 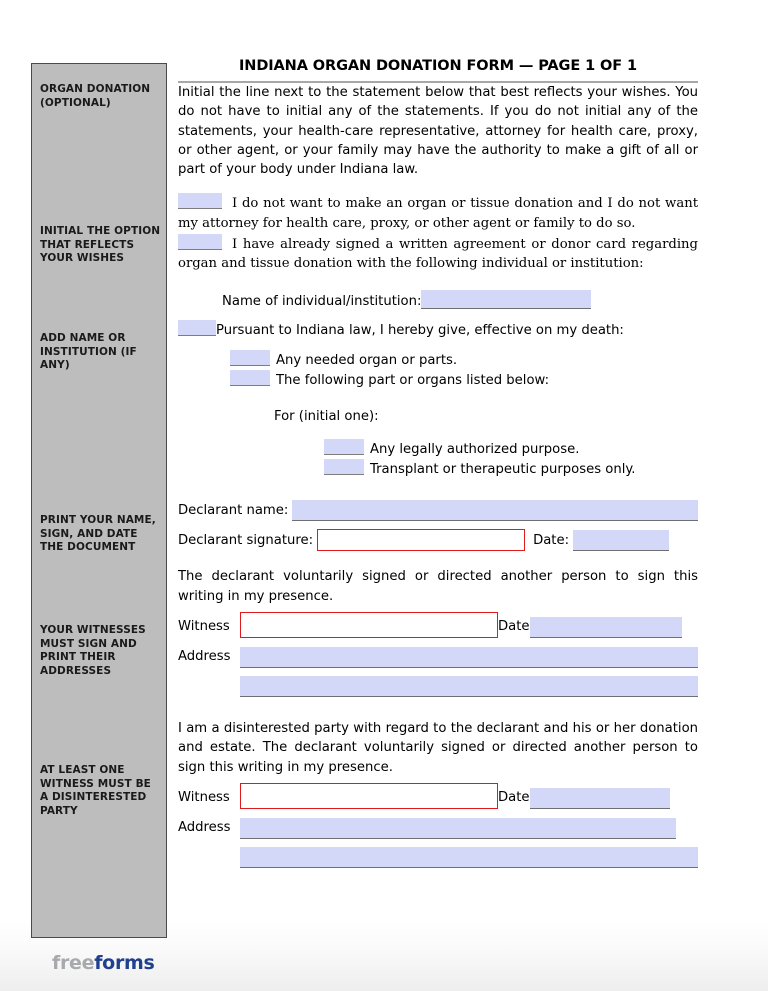 I want to click on declarant-signature-row: Declarant signature: Date:, so click(x=438, y=539).